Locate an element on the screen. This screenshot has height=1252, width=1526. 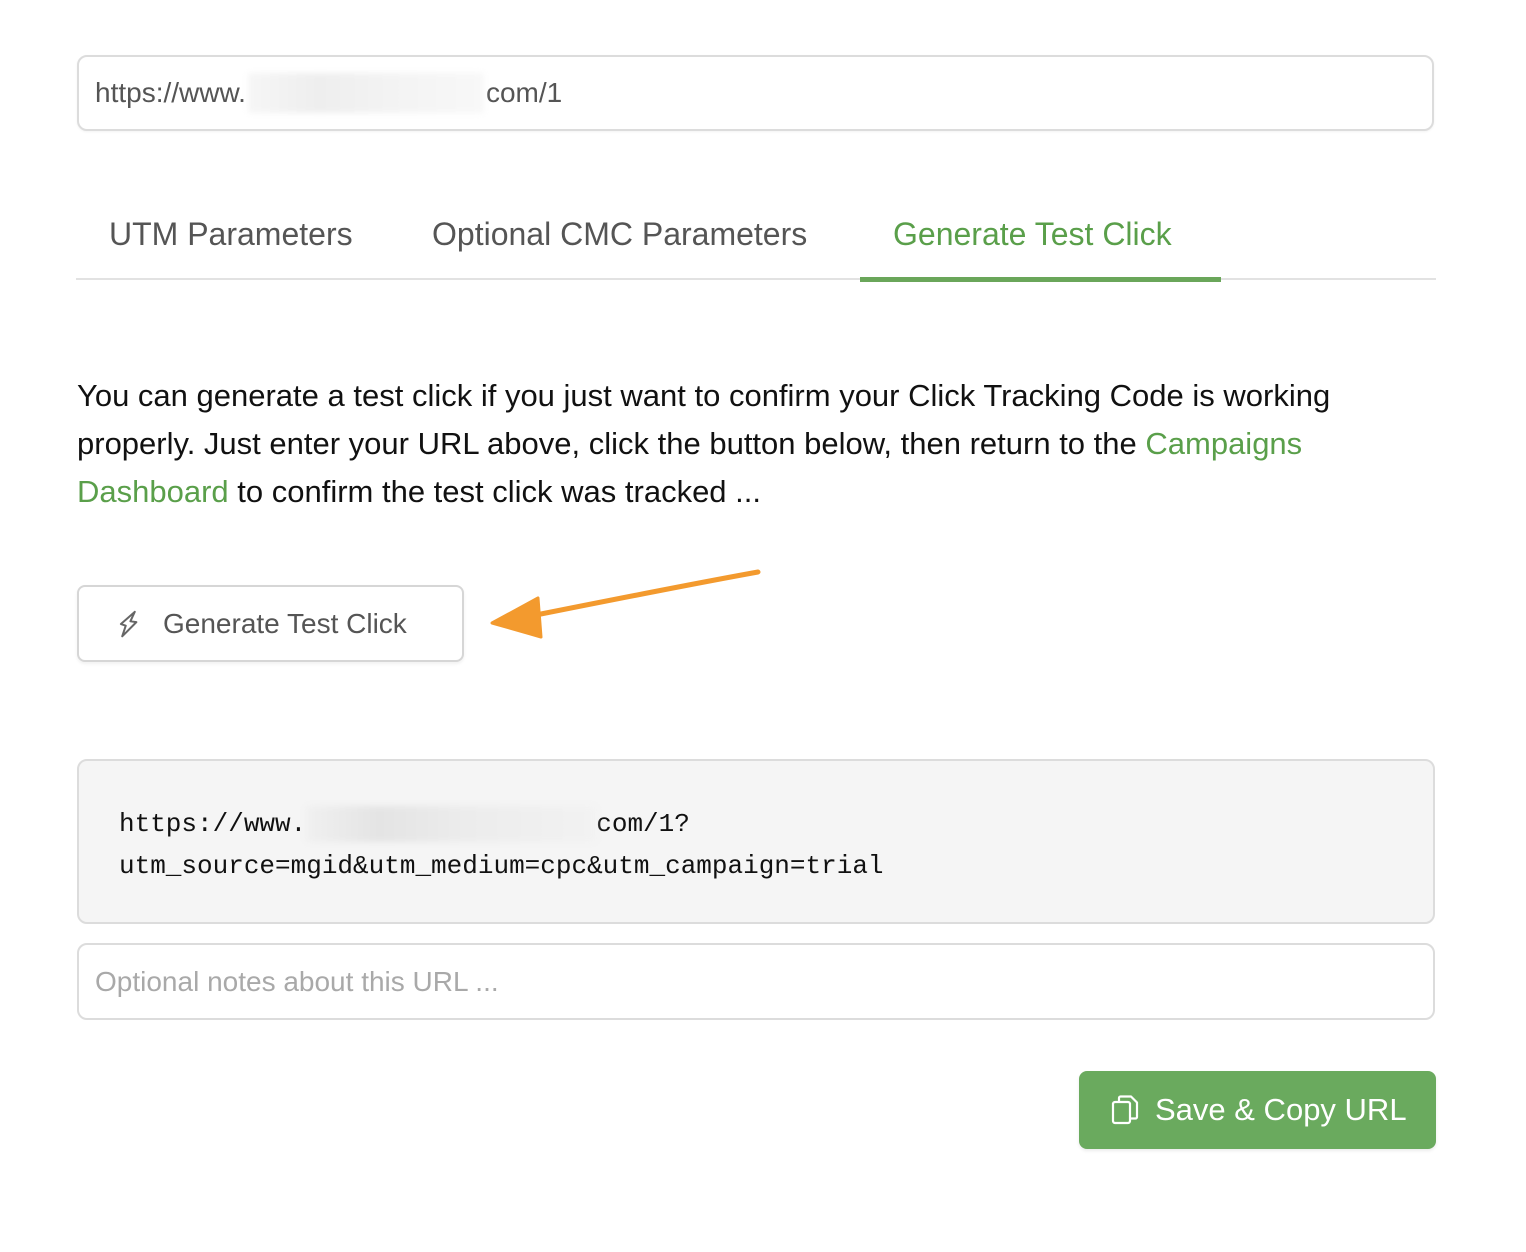
rocket-icon is located at coordinates (128, 623).